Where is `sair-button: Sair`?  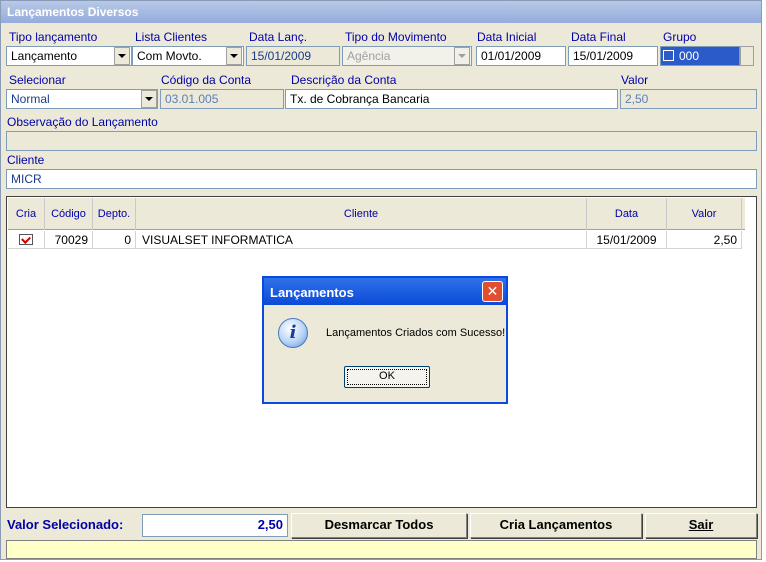
sair-button: Sair is located at coordinates (701, 525).